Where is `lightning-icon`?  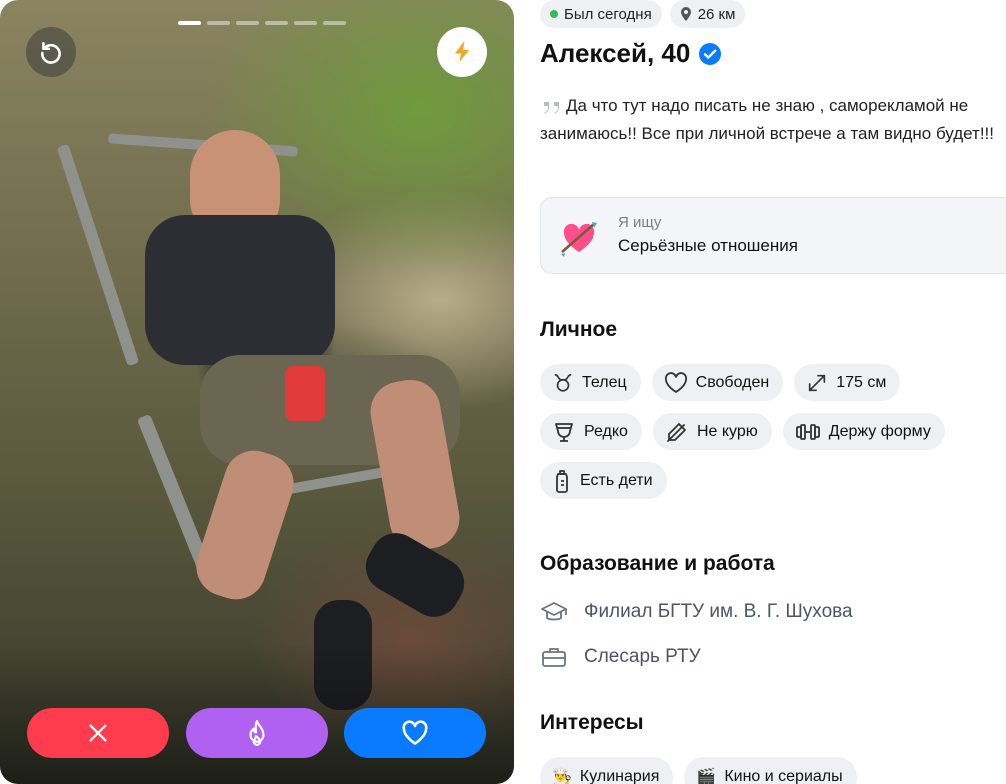 lightning-icon is located at coordinates (462, 52).